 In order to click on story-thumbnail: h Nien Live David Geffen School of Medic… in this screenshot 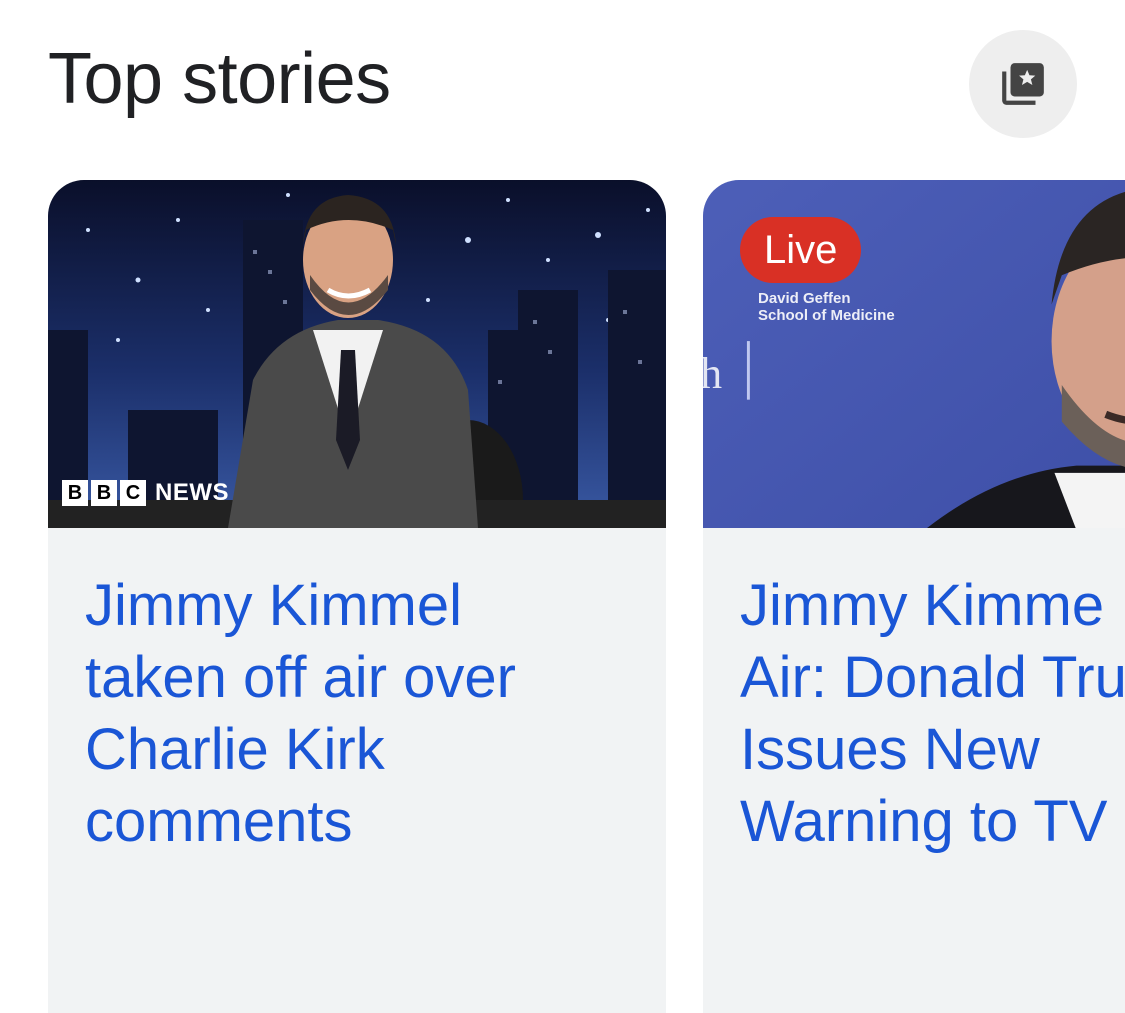, I will do `click(914, 354)`.